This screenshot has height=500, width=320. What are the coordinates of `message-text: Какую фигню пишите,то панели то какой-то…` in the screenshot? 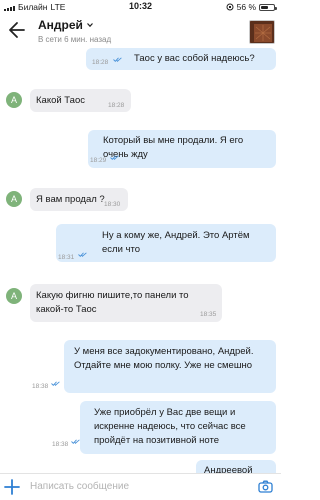 It's located at (112, 302).